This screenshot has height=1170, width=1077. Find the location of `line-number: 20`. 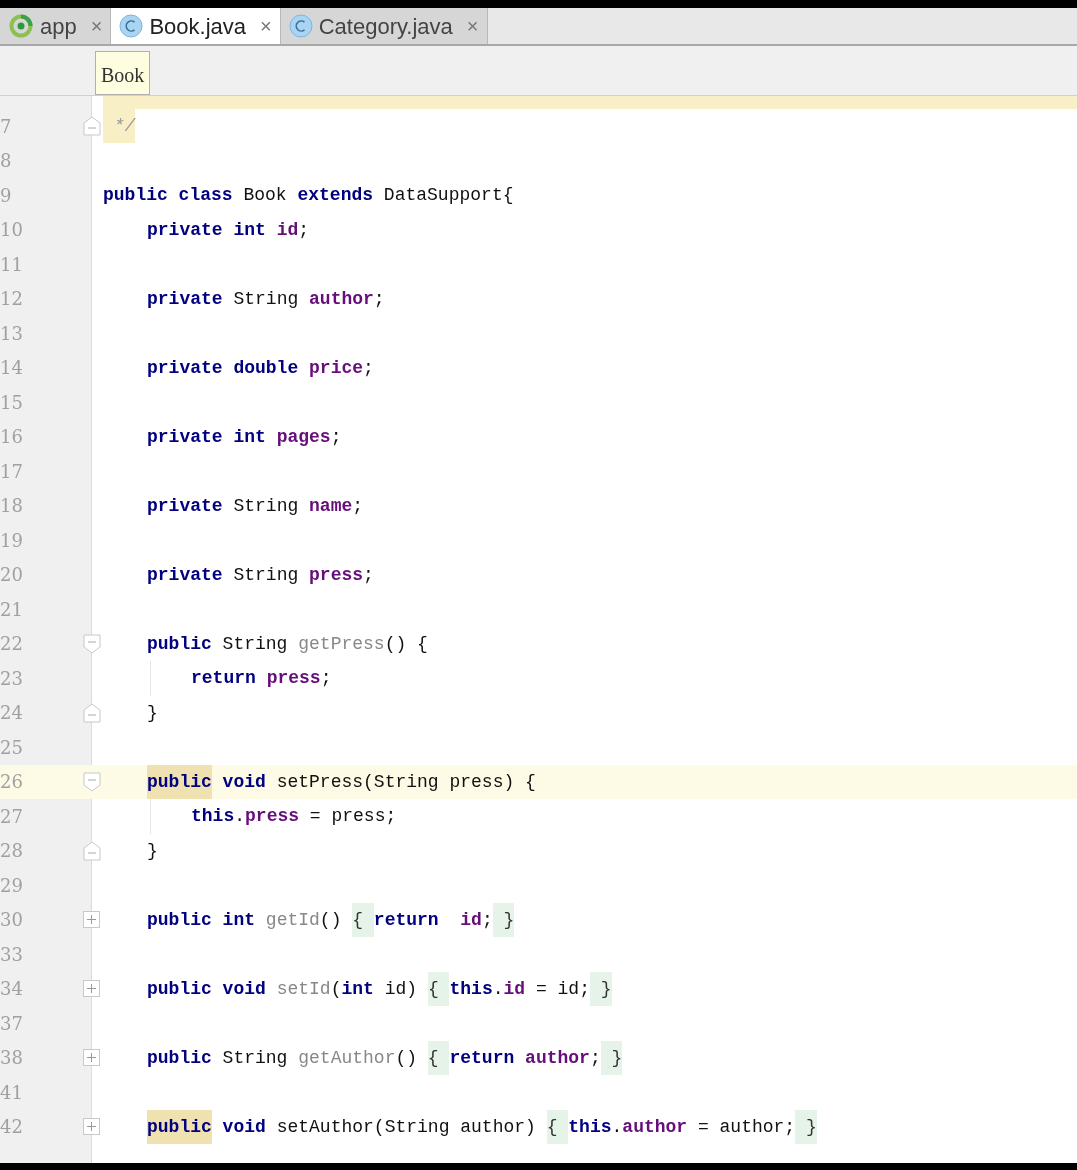

line-number: 20 is located at coordinates (11, 575).